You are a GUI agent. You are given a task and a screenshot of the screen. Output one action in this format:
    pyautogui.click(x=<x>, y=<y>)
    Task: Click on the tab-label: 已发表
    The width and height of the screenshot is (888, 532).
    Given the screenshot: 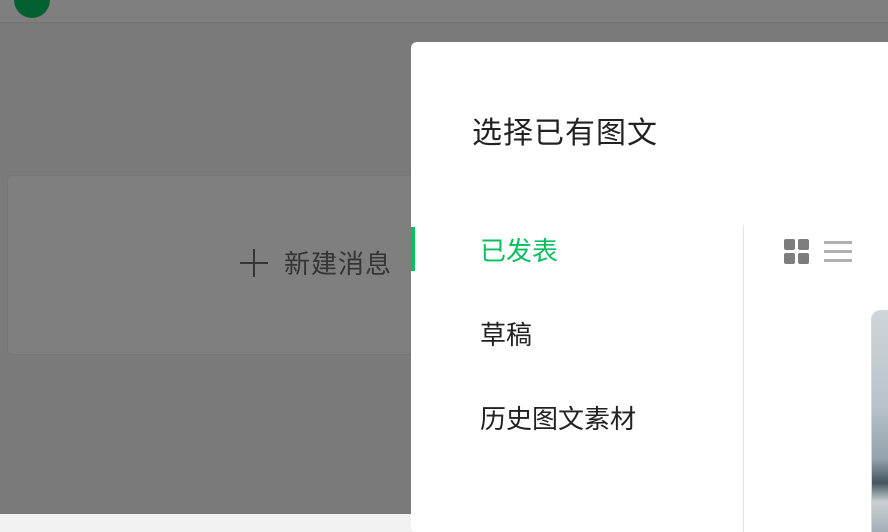 What is the action you would take?
    pyautogui.click(x=519, y=252)
    